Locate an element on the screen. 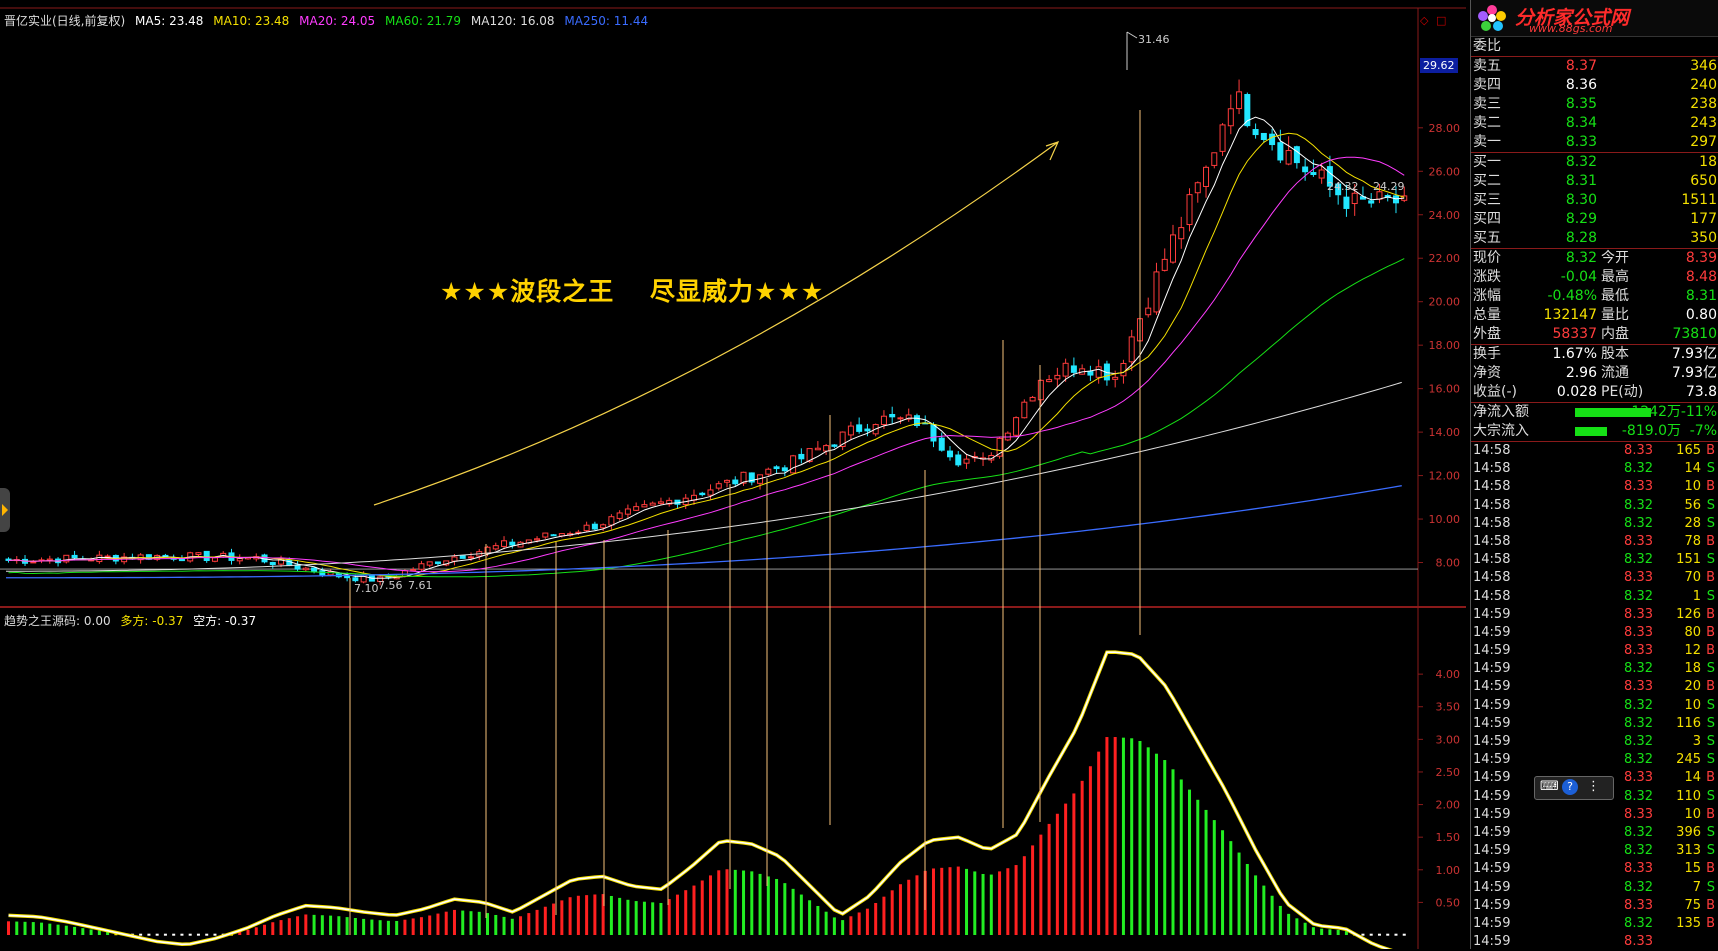  stat-value: 73810 is located at coordinates (1694, 334).